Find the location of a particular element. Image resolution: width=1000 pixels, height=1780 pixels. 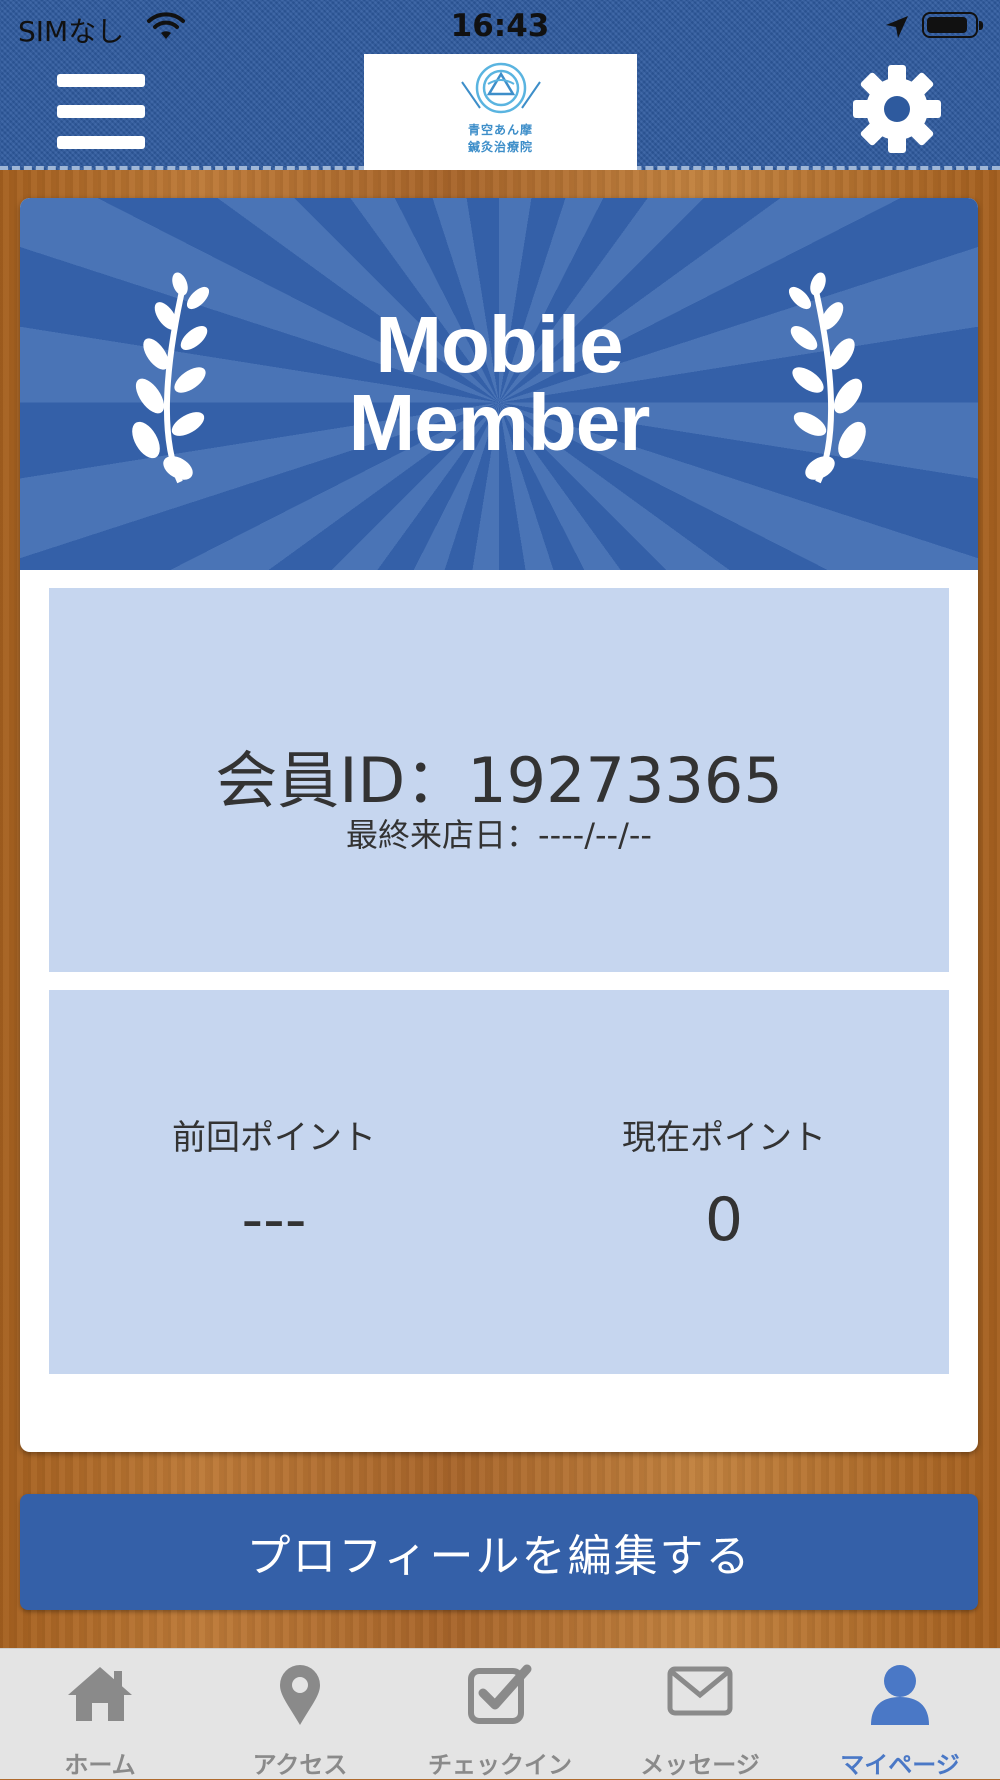

hamburger-menu-icon is located at coordinates (101, 112).